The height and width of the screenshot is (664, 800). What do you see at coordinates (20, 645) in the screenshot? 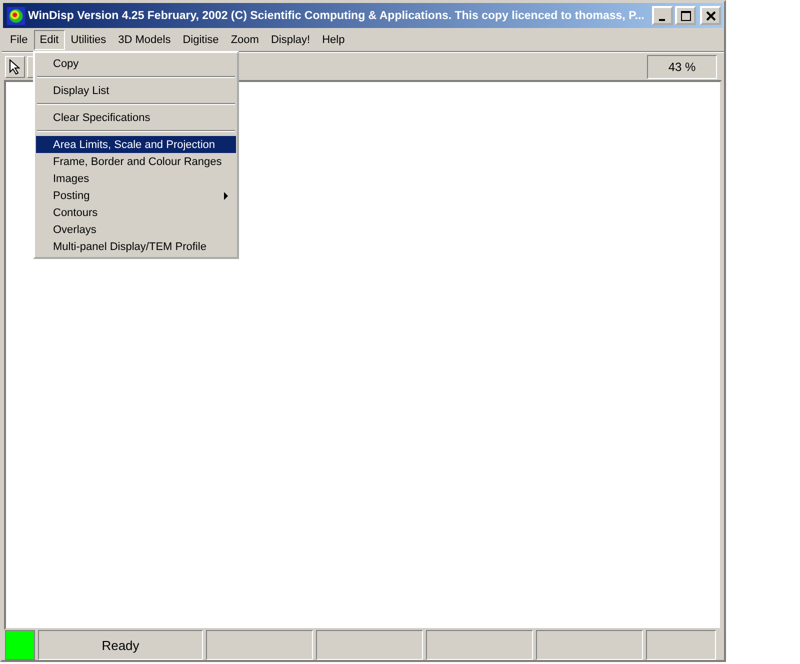
I see `status-indicator` at bounding box center [20, 645].